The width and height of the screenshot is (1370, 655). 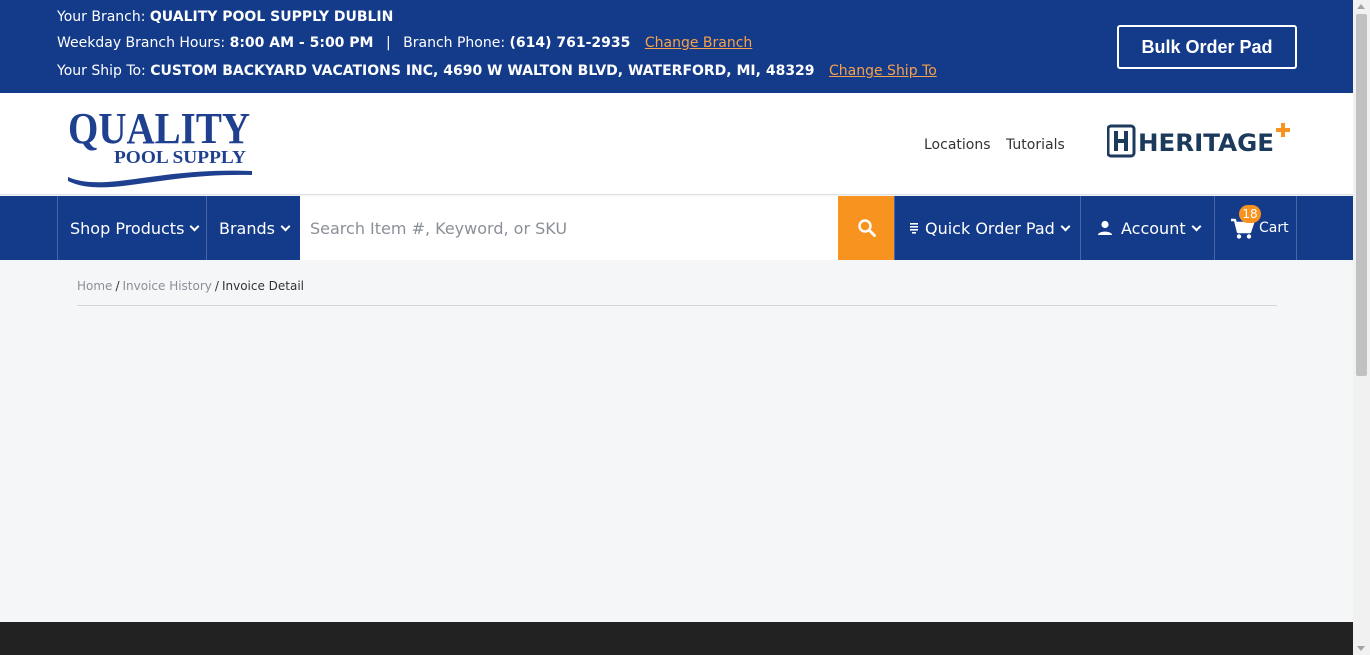 I want to click on logo-wave-shape, so click(x=160, y=179).